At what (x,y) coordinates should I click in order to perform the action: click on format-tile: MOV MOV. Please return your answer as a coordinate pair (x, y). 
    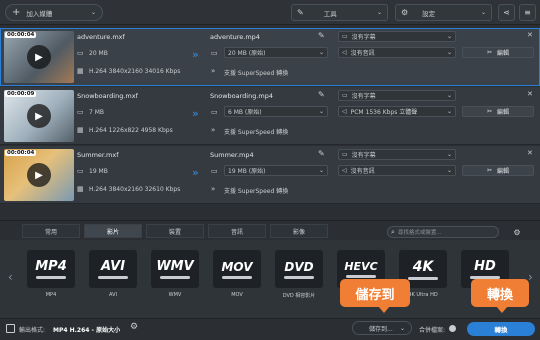
    Looking at the image, I should click on (237, 276).